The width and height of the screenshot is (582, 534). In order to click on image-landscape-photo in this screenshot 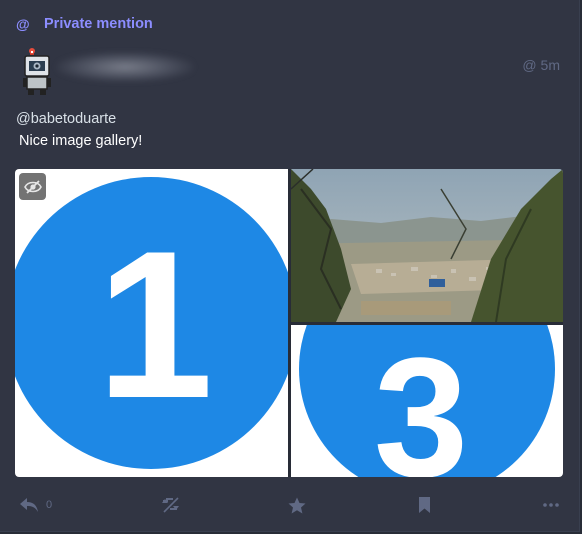, I will do `click(427, 245)`.